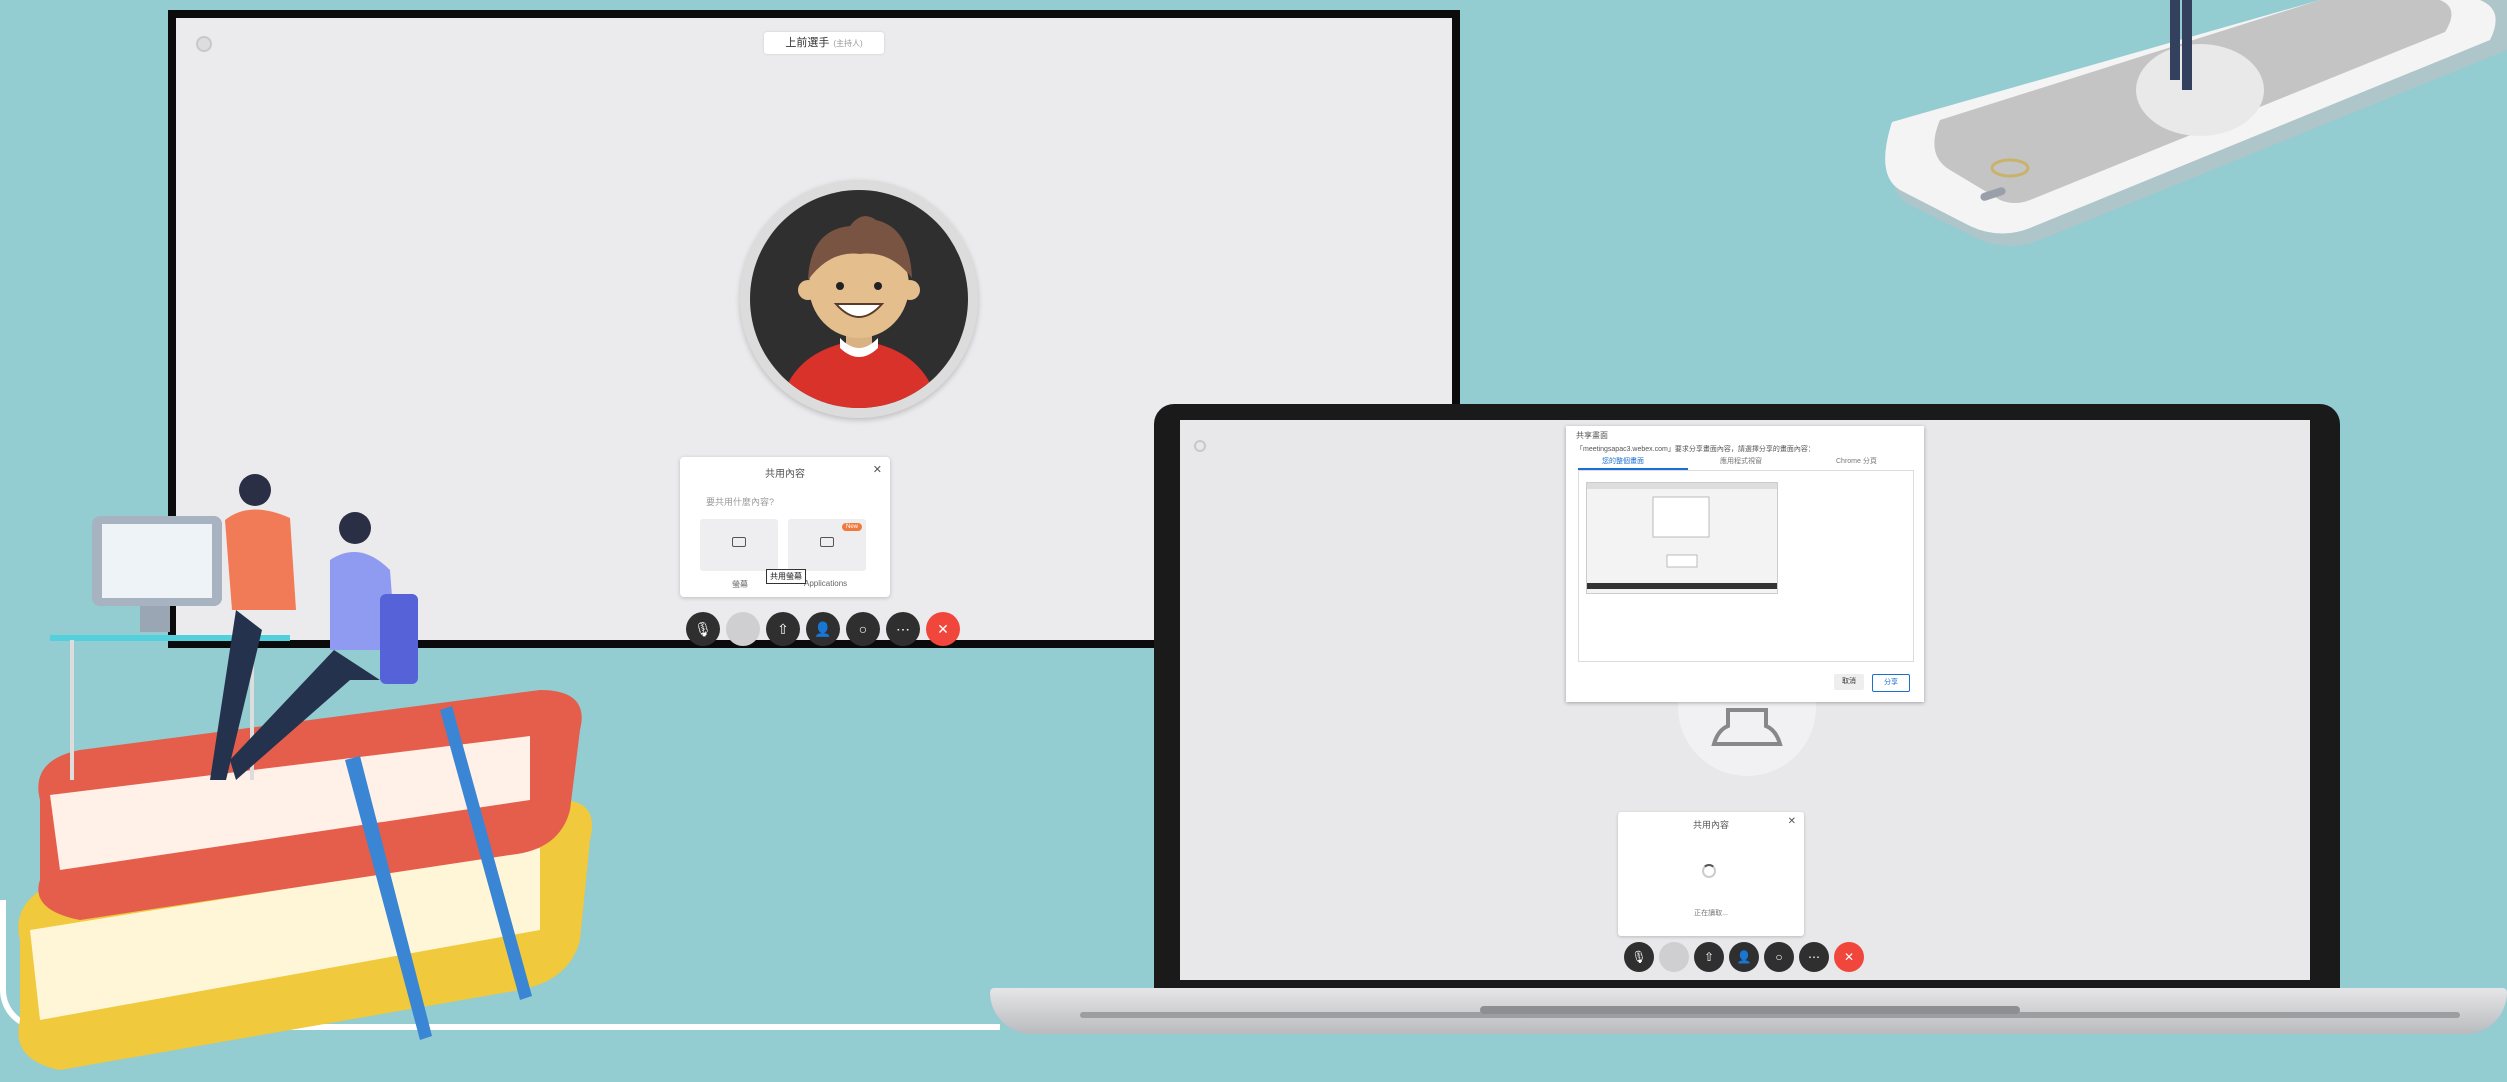 Image resolution: width=2507 pixels, height=1082 pixels. I want to click on share-content-dialog: 共用內容 ✕ 要共用什麼內容? New 螢幕 Applications 共用螢幕, so click(785, 527).